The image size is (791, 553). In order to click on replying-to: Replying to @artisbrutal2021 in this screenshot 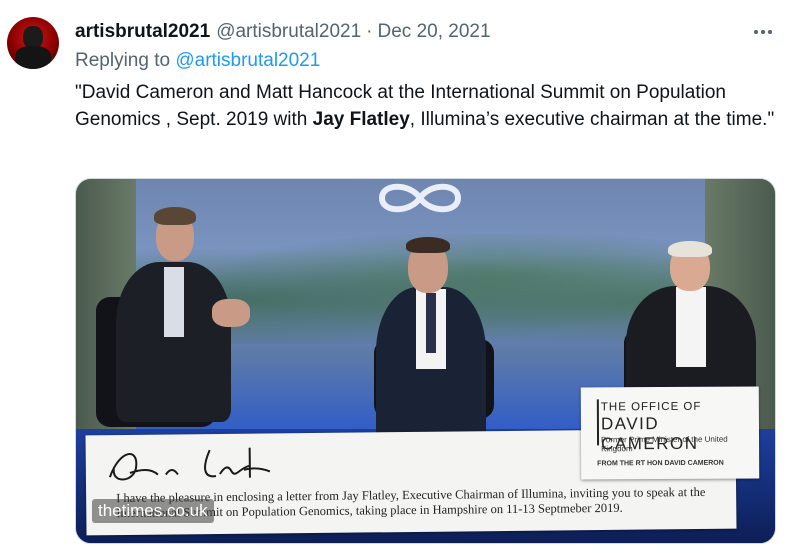, I will do `click(197, 61)`.